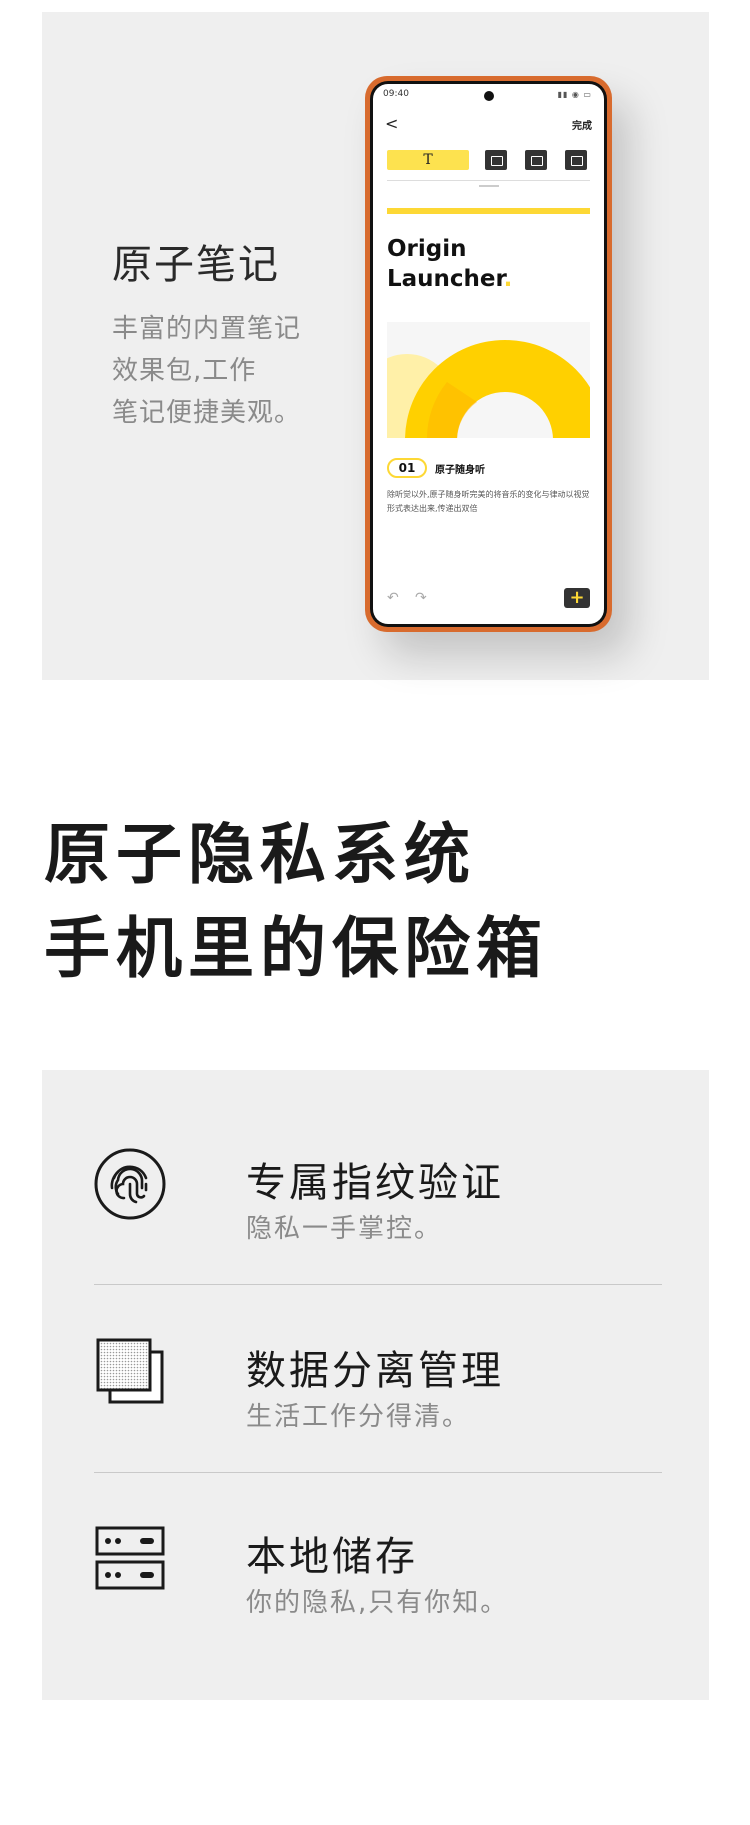 Image resolution: width=750 pixels, height=1825 pixels. What do you see at coordinates (375, 1183) in the screenshot?
I see `feature-title: 专属指纹验证` at bounding box center [375, 1183].